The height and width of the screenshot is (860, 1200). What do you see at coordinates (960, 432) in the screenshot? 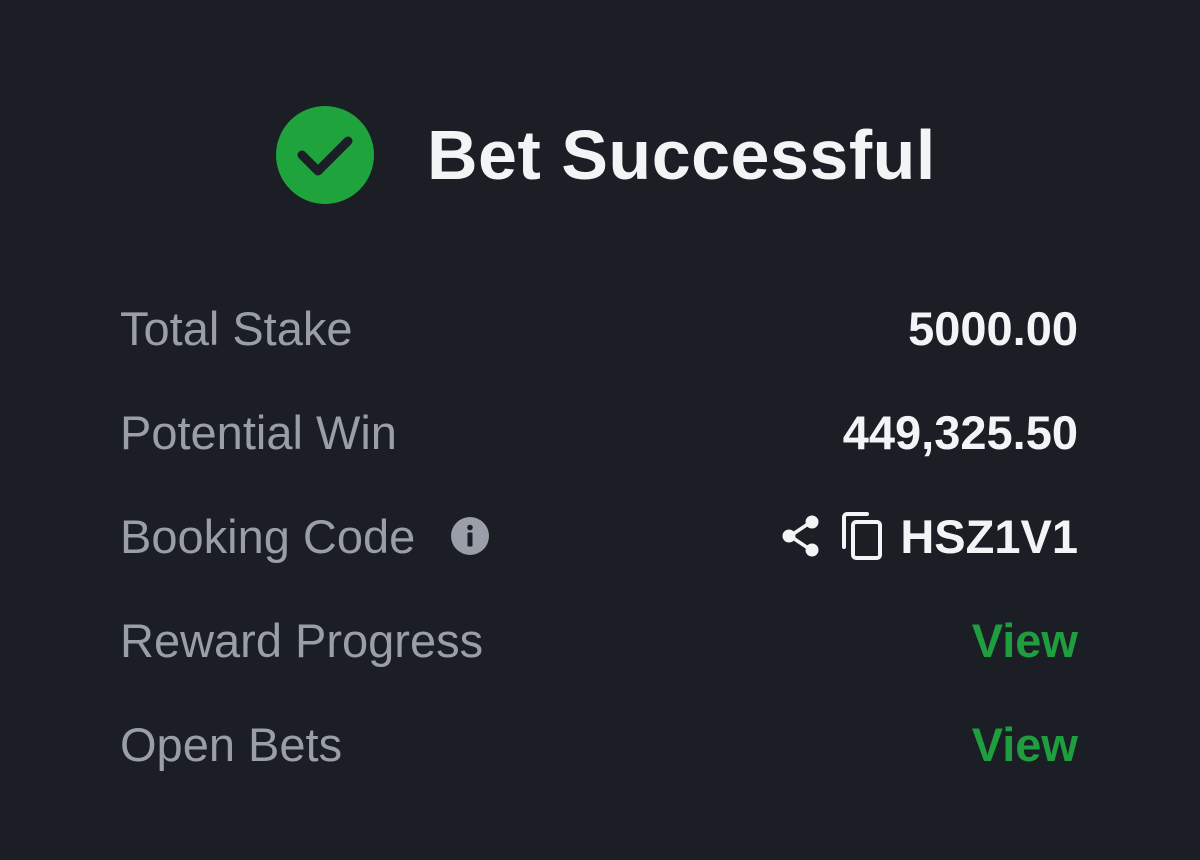
I see `potential-win-value: 449,325.50` at bounding box center [960, 432].